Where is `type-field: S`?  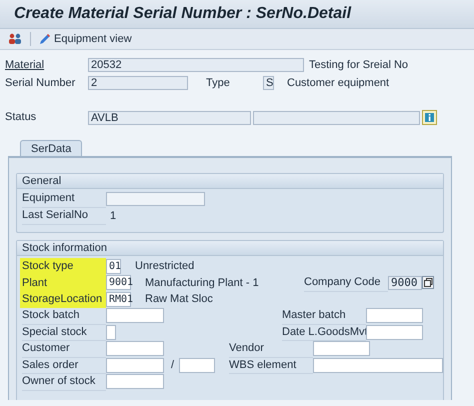 type-field: S is located at coordinates (268, 83).